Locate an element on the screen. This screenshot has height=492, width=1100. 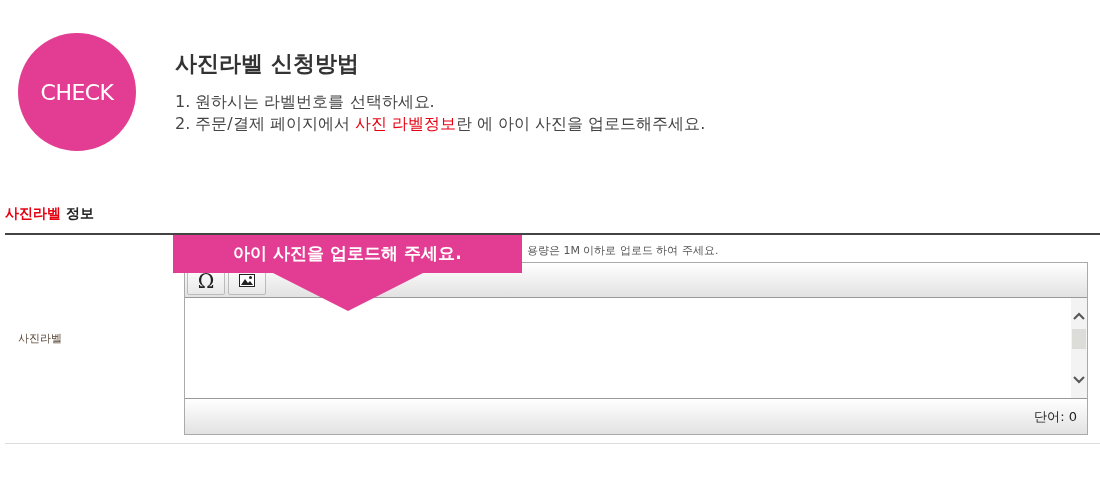
scroll-up-icon is located at coordinates (1079, 316).